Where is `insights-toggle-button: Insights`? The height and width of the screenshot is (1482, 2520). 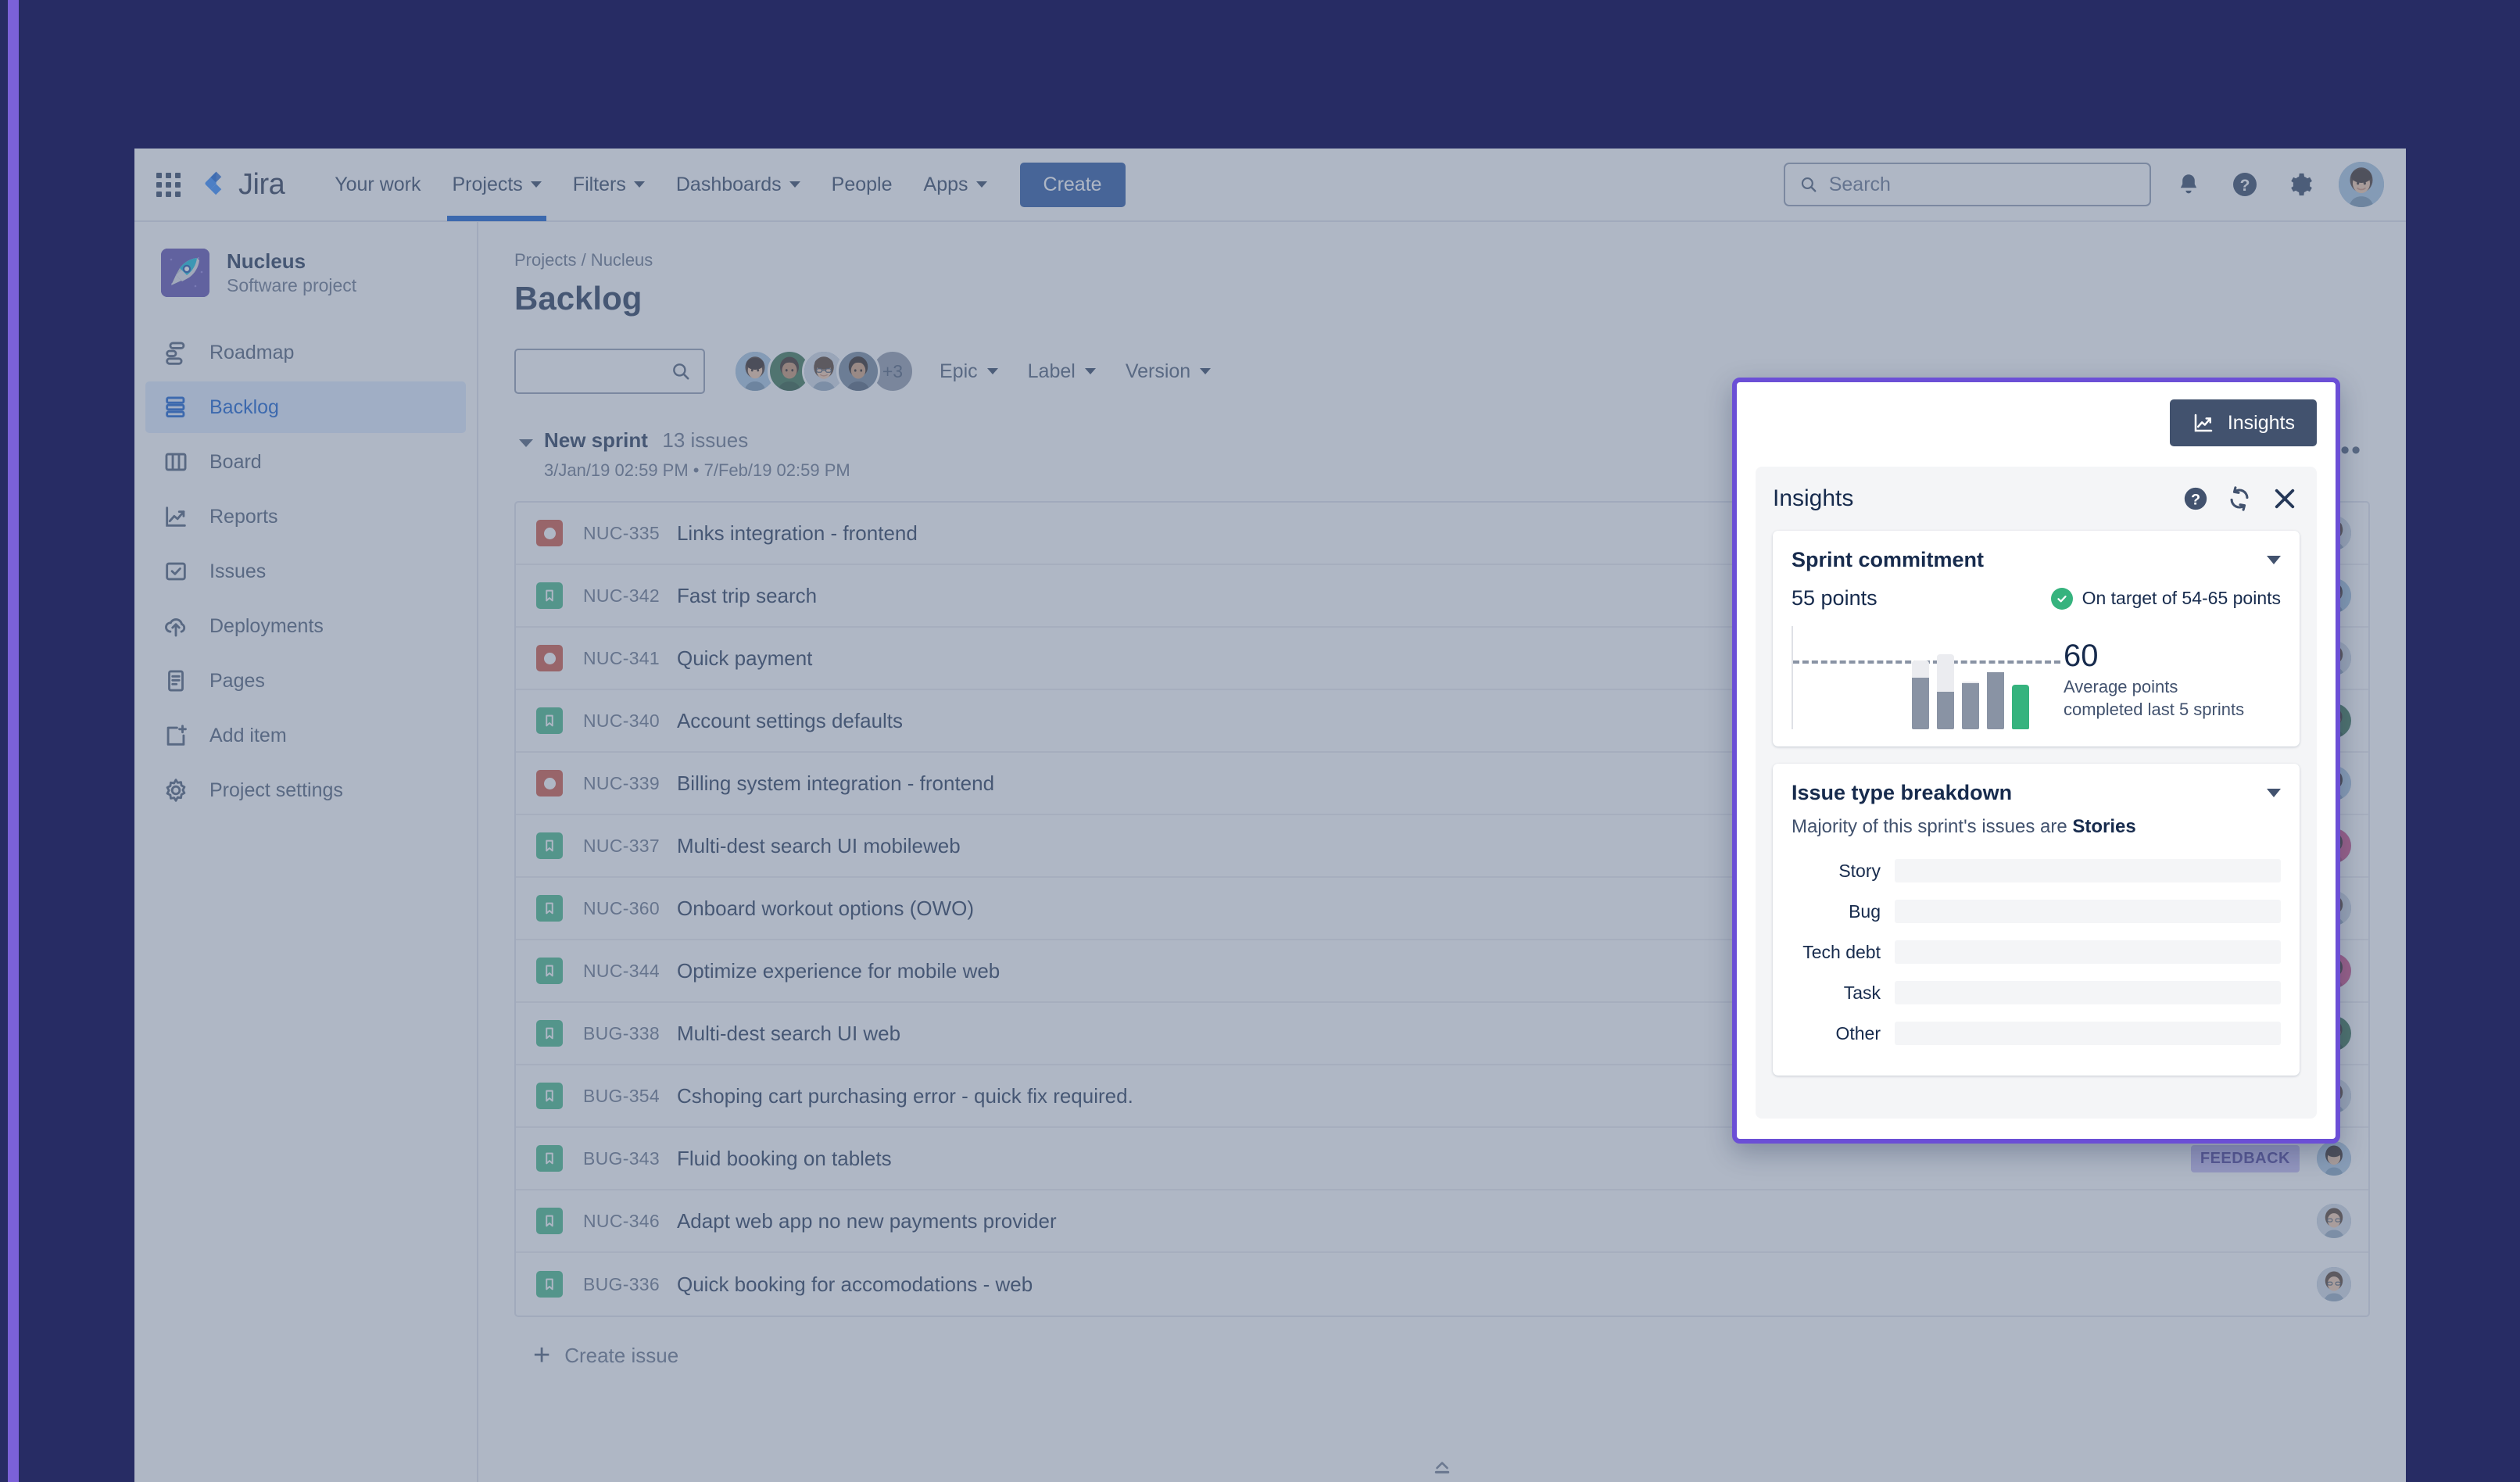
insights-toggle-button: Insights is located at coordinates (2243, 422).